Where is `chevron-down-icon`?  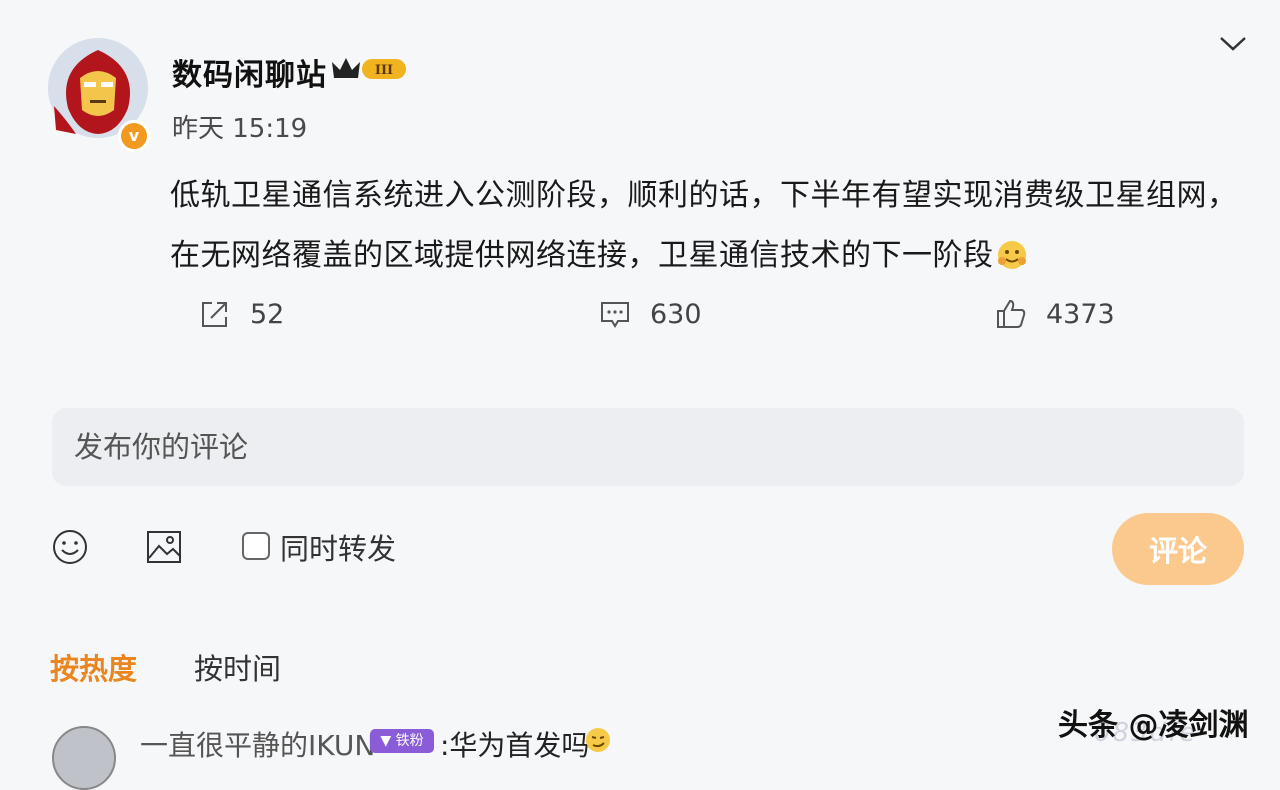
chevron-down-icon is located at coordinates (1233, 44).